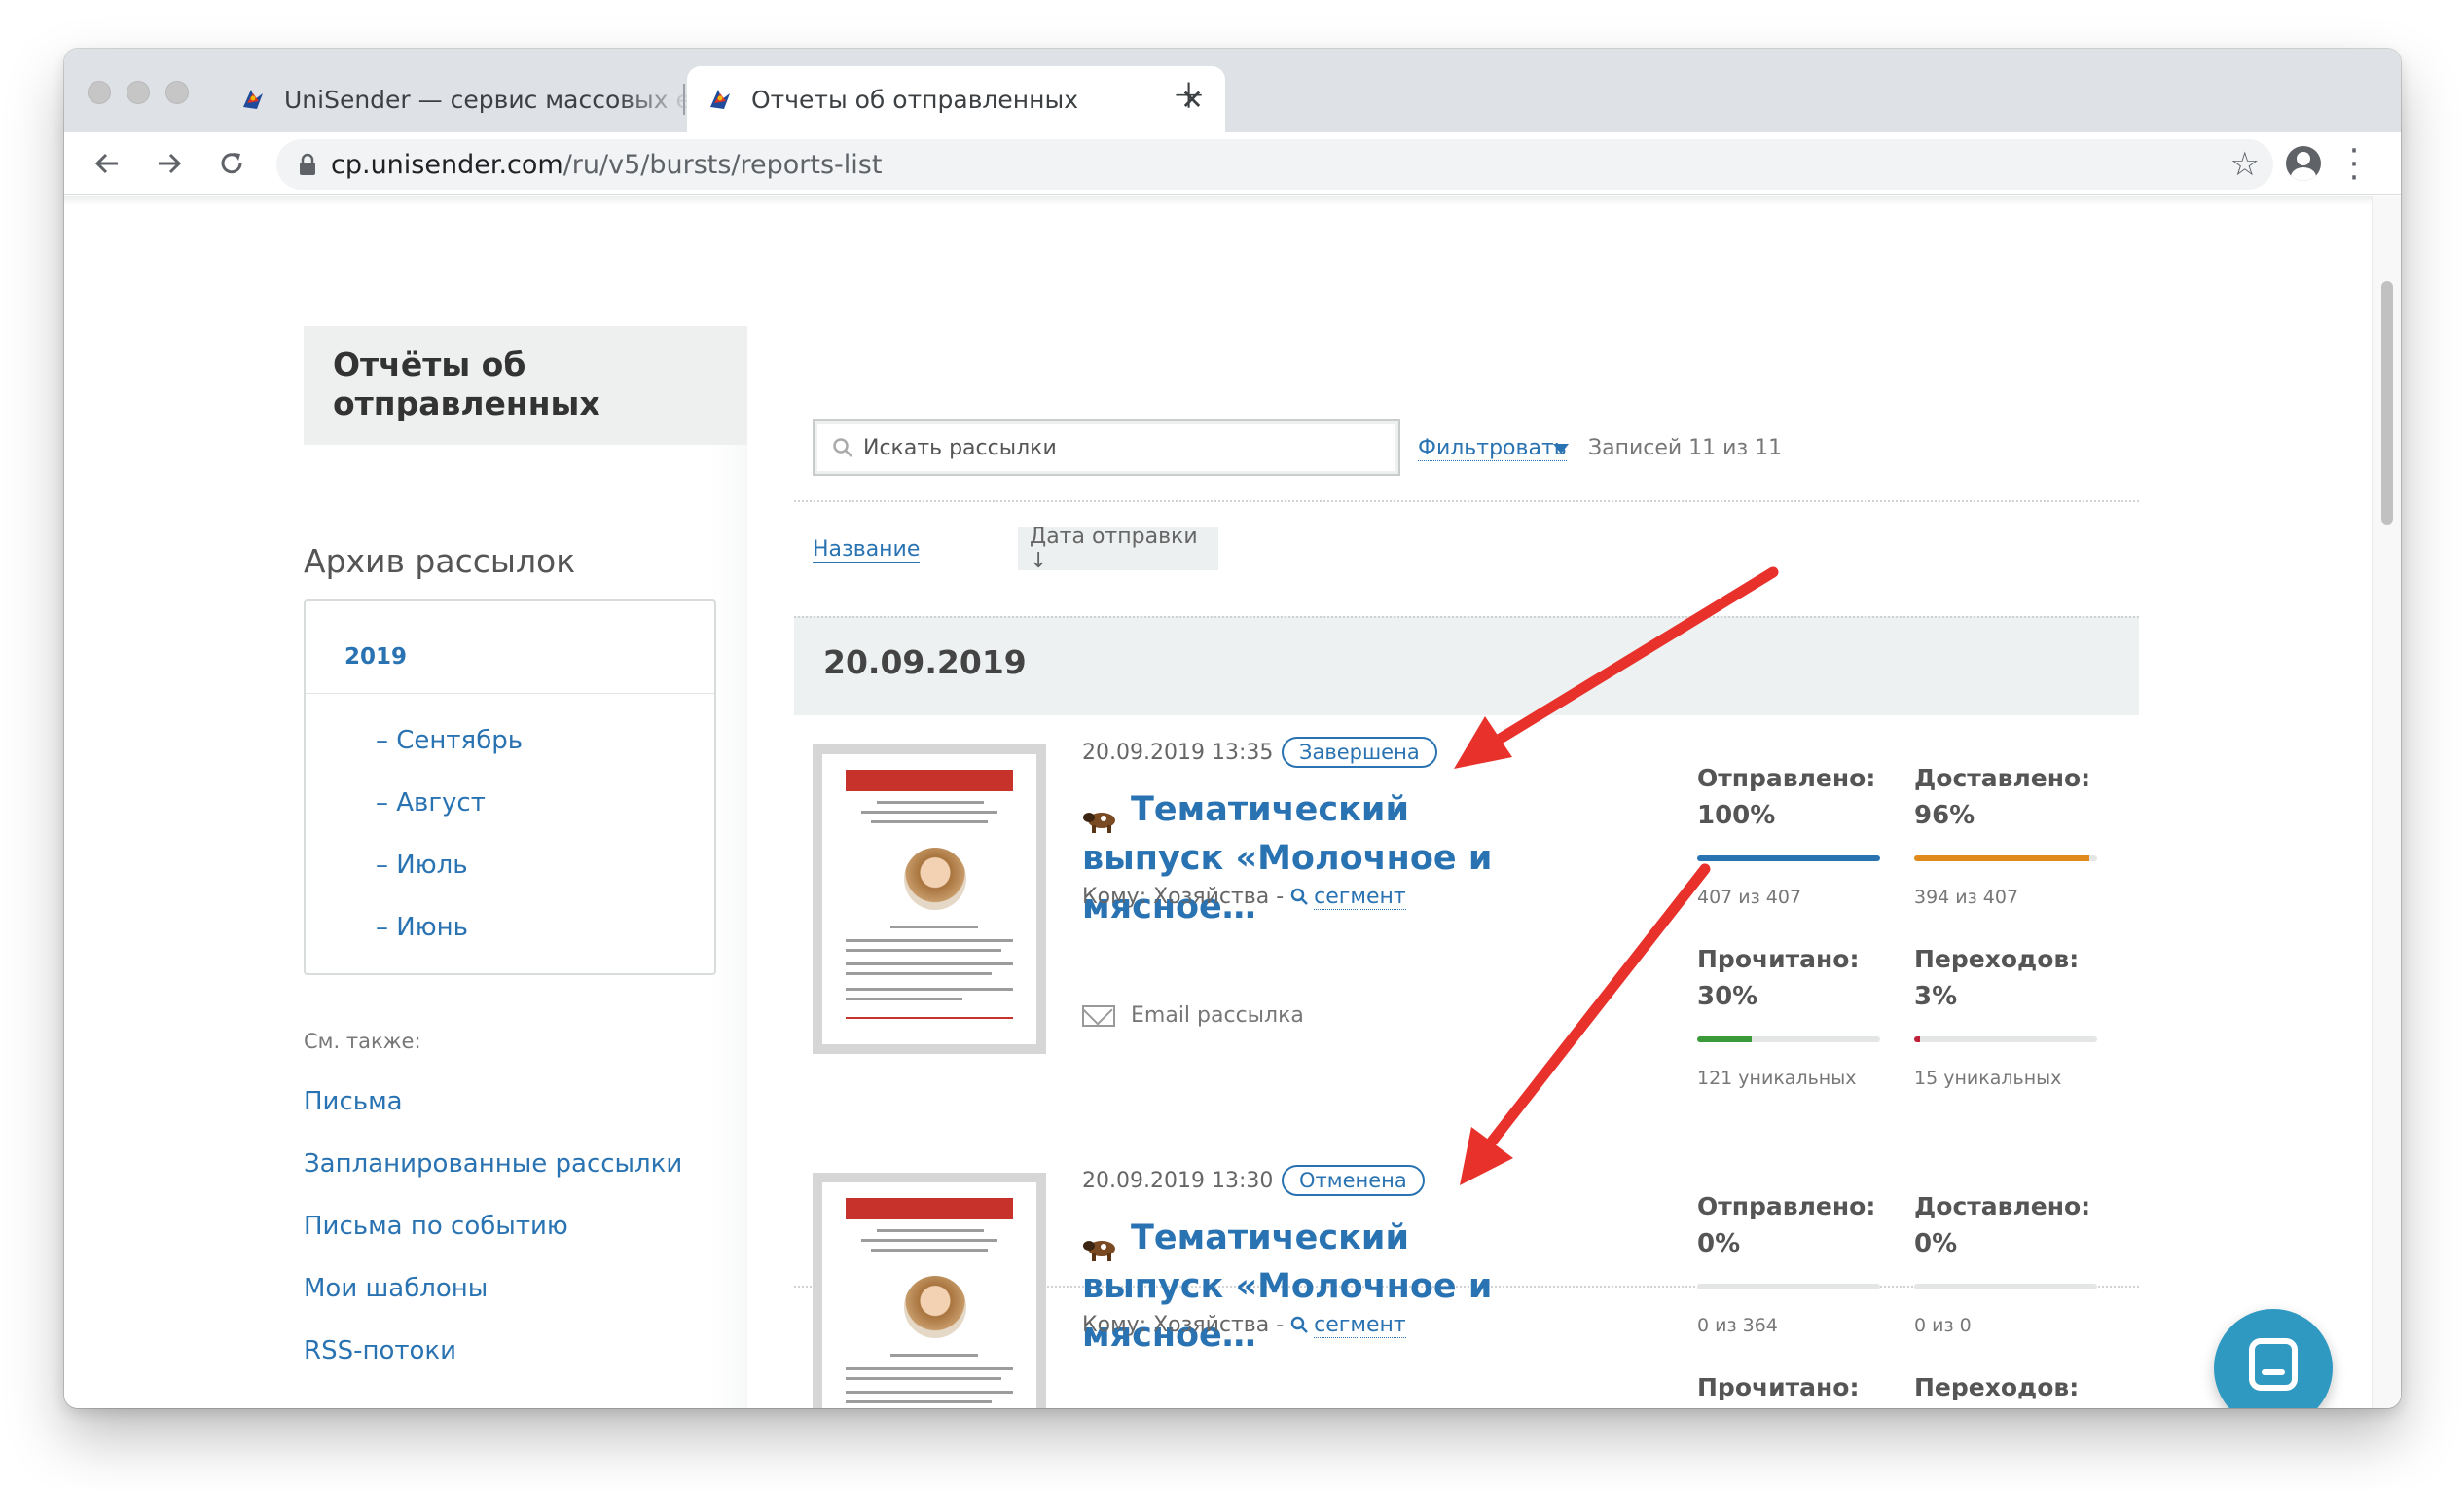 This screenshot has height=1489, width=2464. I want to click on stat-opened-bar, so click(1788, 1039).